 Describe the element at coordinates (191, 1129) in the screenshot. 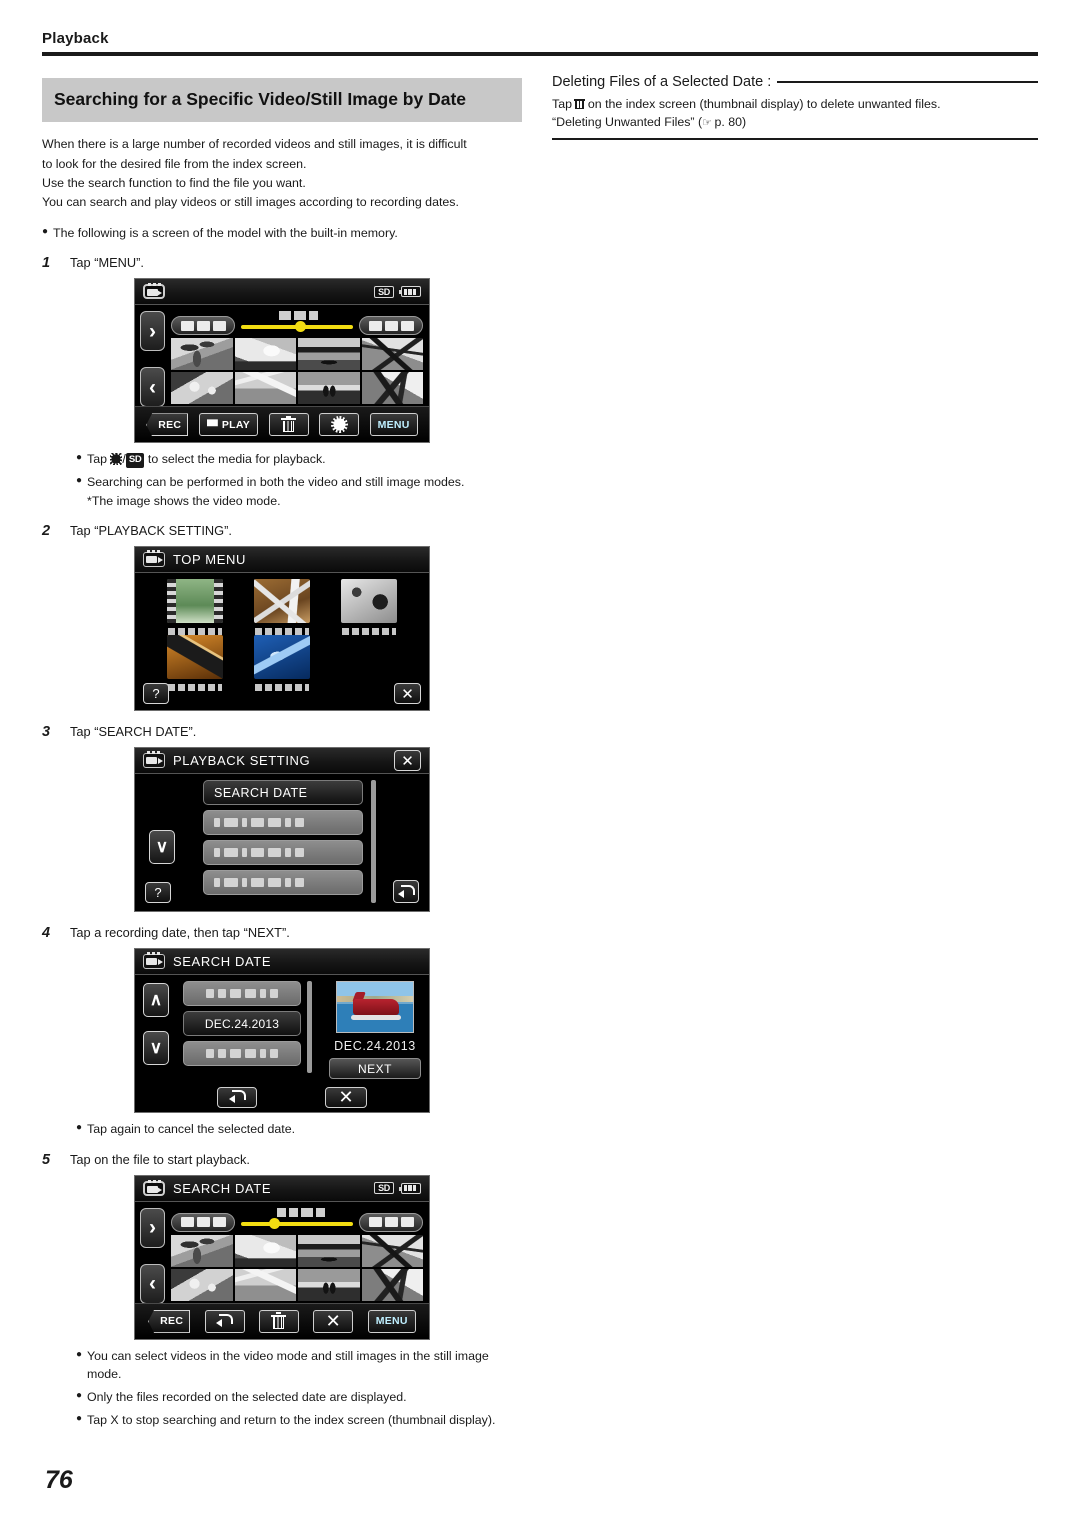

I see `note-cancel-date-text: Tap again to cancel the selected date.` at that location.